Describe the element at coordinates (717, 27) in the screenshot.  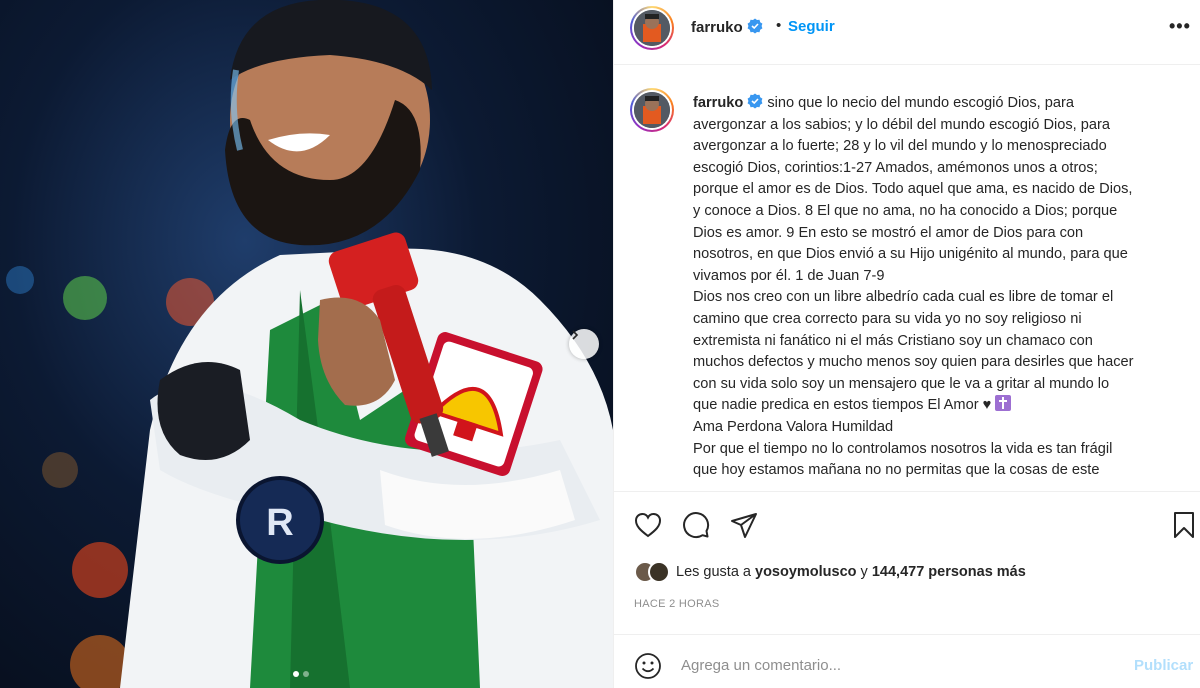
I see `header-username-text: farruko` at that location.